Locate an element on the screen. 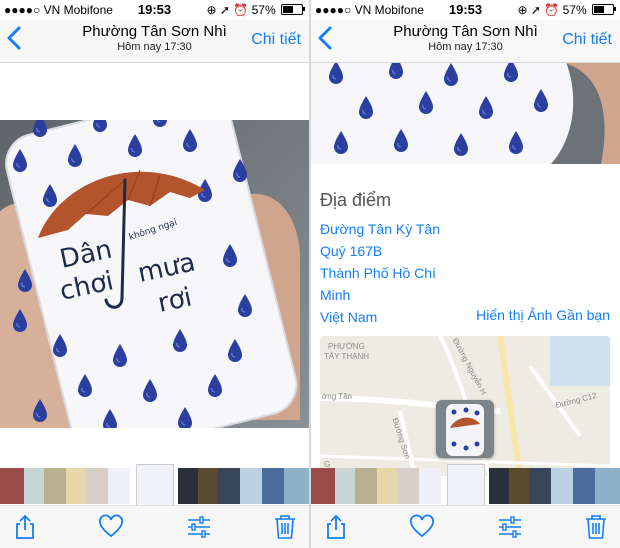  address-line: Minh is located at coordinates (335, 295).